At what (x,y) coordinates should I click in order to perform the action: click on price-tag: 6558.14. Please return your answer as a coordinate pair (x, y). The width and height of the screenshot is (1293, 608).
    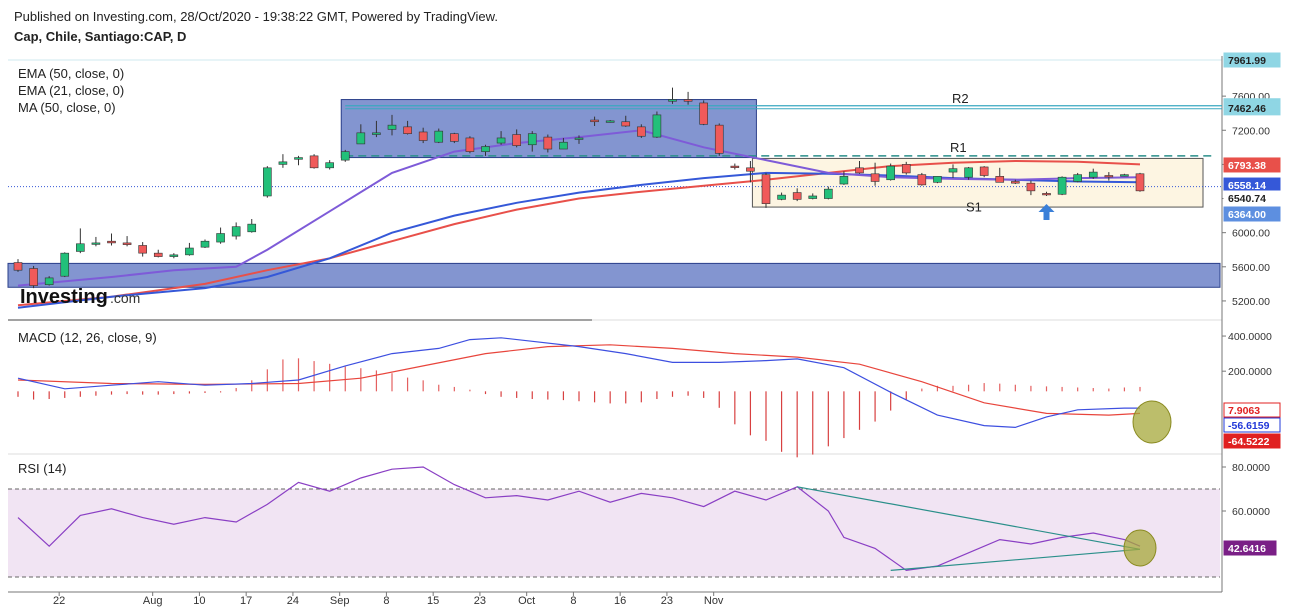
    Looking at the image, I should click on (1247, 186).